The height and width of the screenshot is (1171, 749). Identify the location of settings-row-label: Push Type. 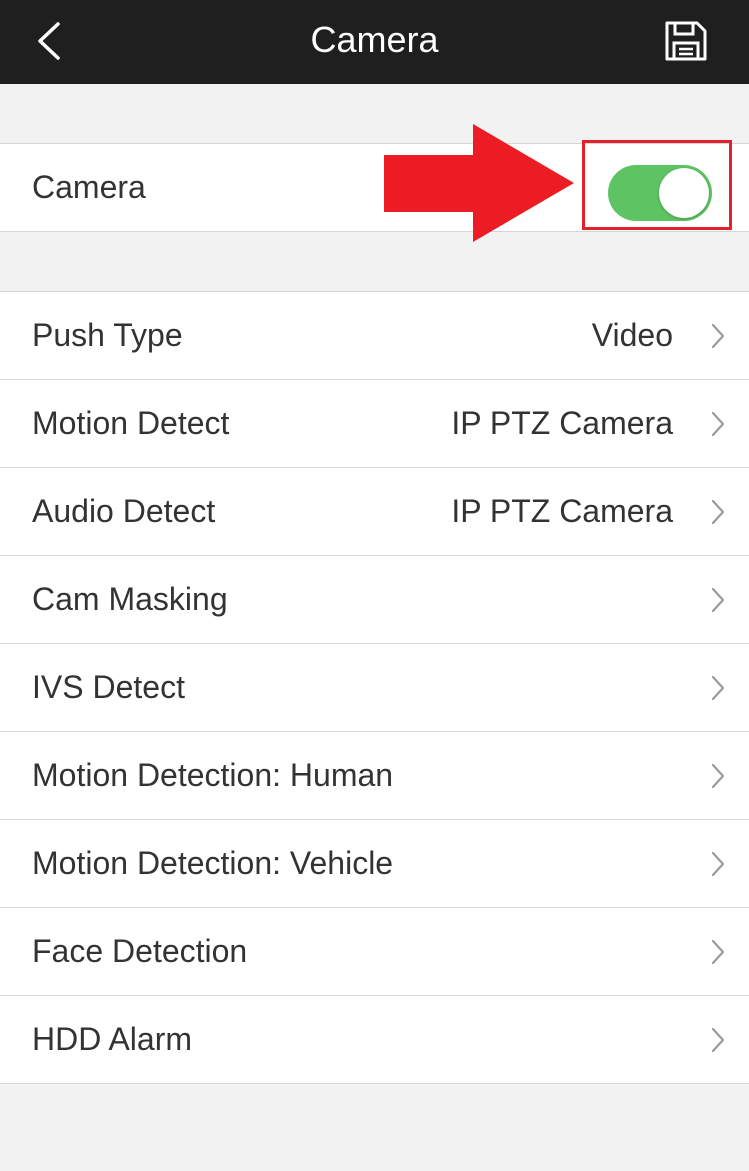
(107, 335).